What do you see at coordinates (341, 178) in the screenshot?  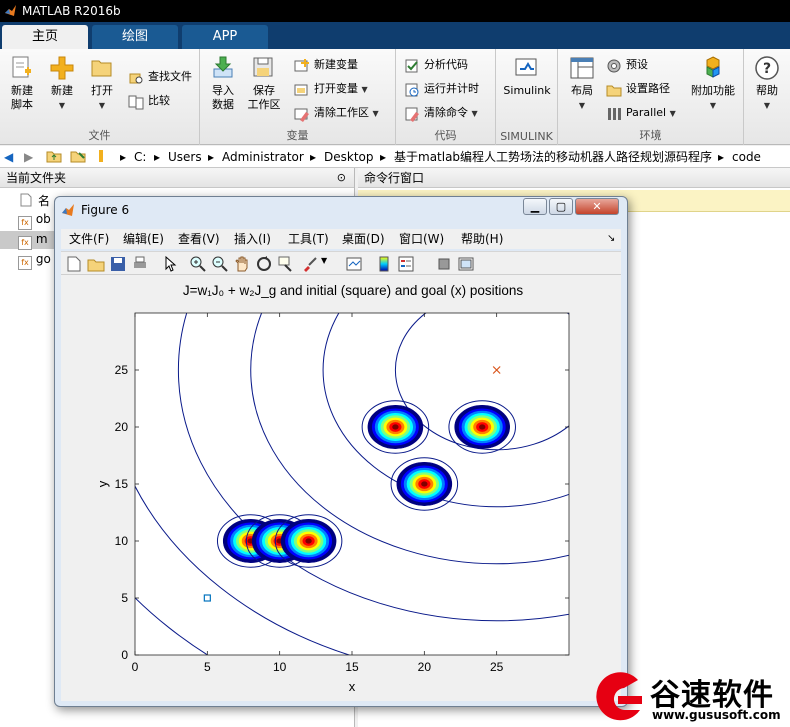 I see `panel-menu-icon: ⊙` at bounding box center [341, 178].